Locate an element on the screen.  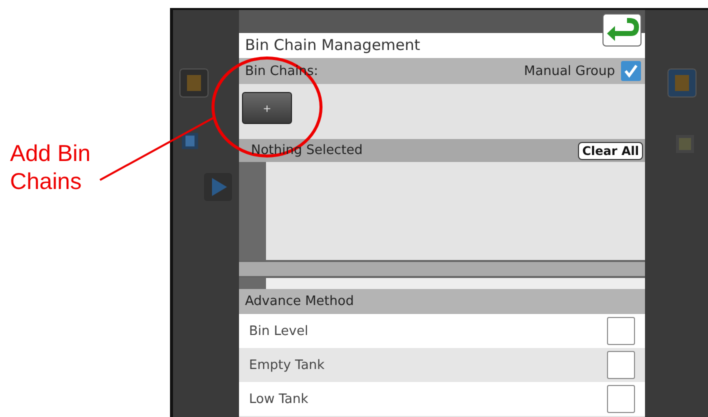
dialog-title: Bin Chain Management is located at coordinates (442, 45).